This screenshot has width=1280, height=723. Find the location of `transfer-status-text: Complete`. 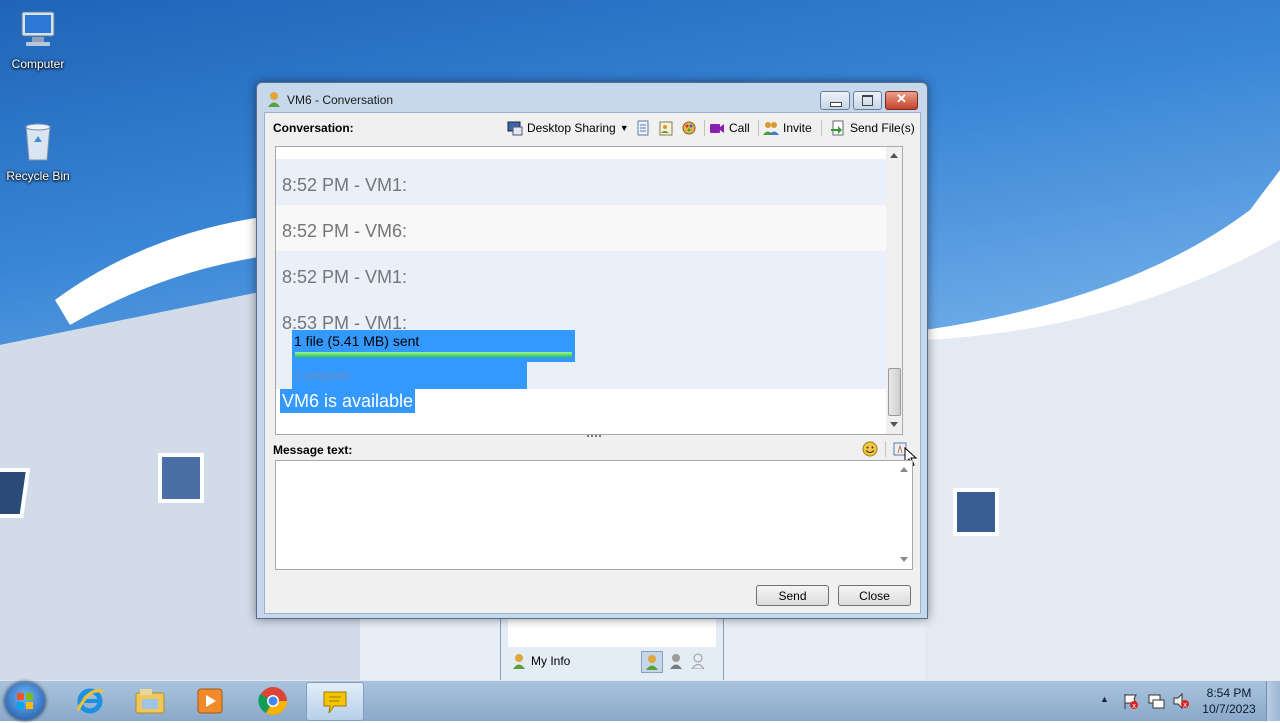

transfer-status-text: Complete is located at coordinates (322, 375).